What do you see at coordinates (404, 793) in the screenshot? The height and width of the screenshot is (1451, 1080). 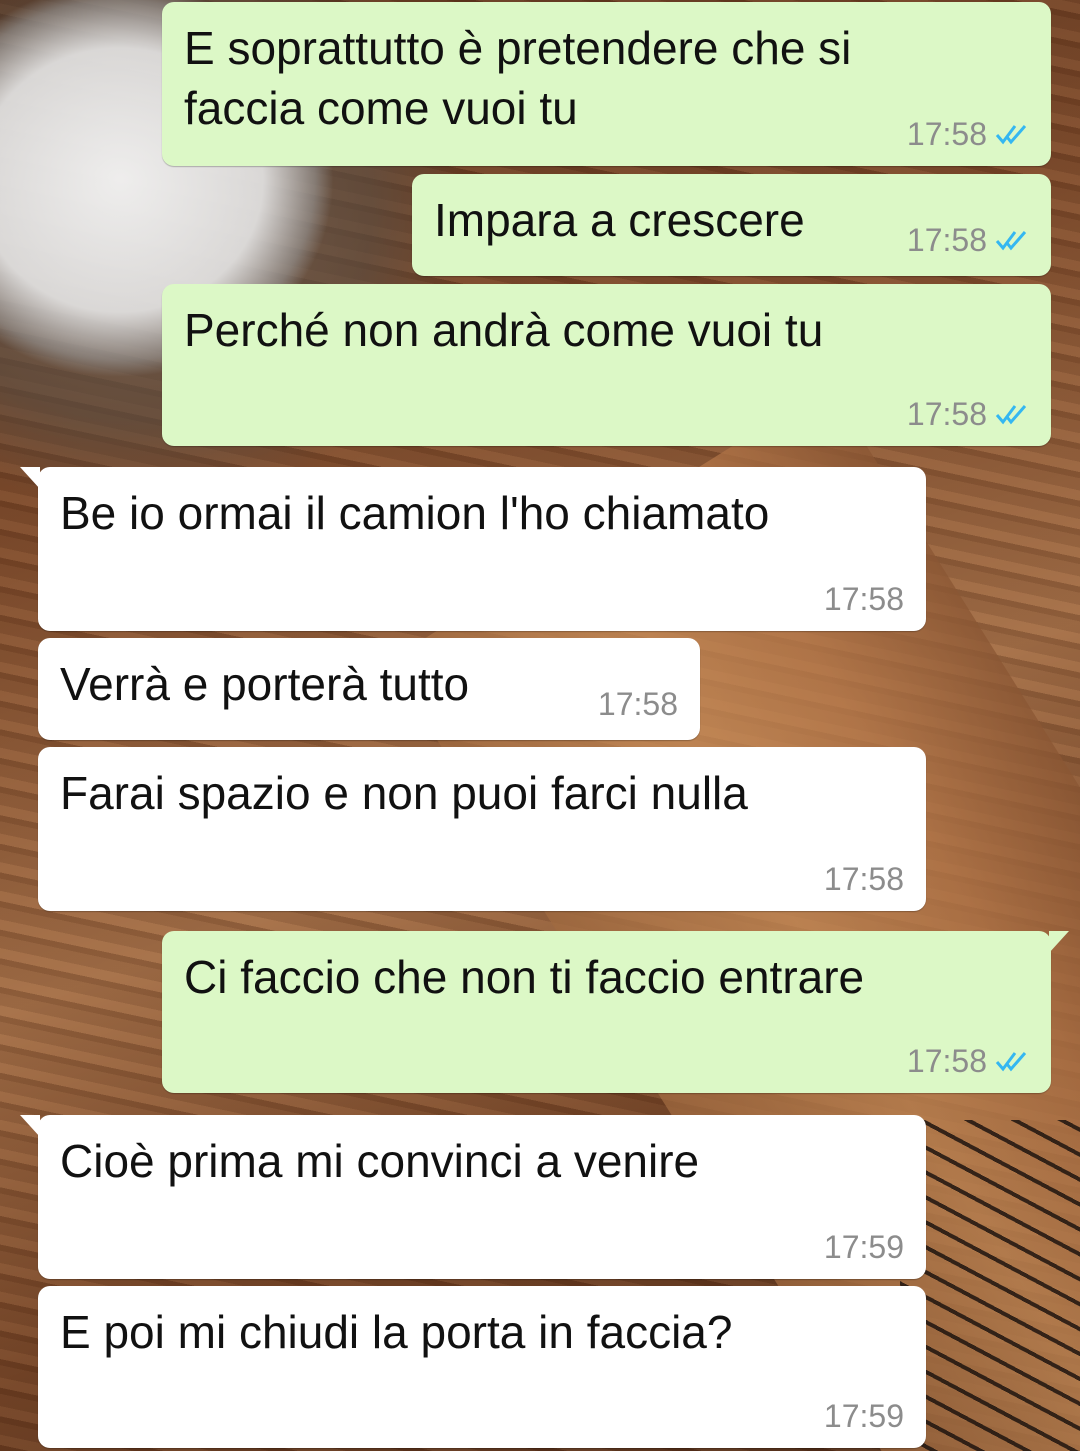 I see `message-text: Farai spazio e non puoi farci nulla` at bounding box center [404, 793].